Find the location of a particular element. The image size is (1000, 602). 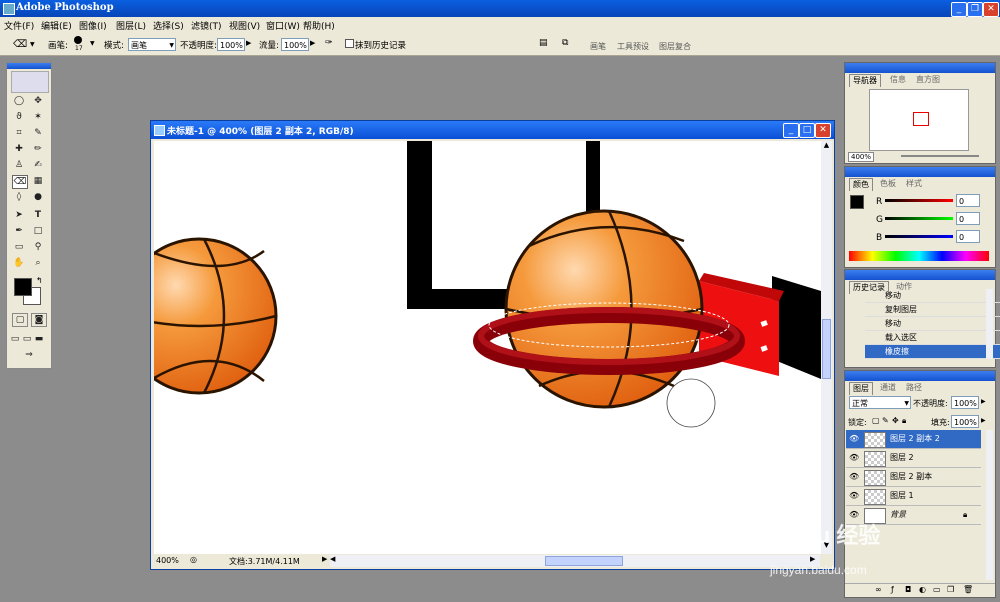

opacity-input: 100% is located at coordinates (231, 44).